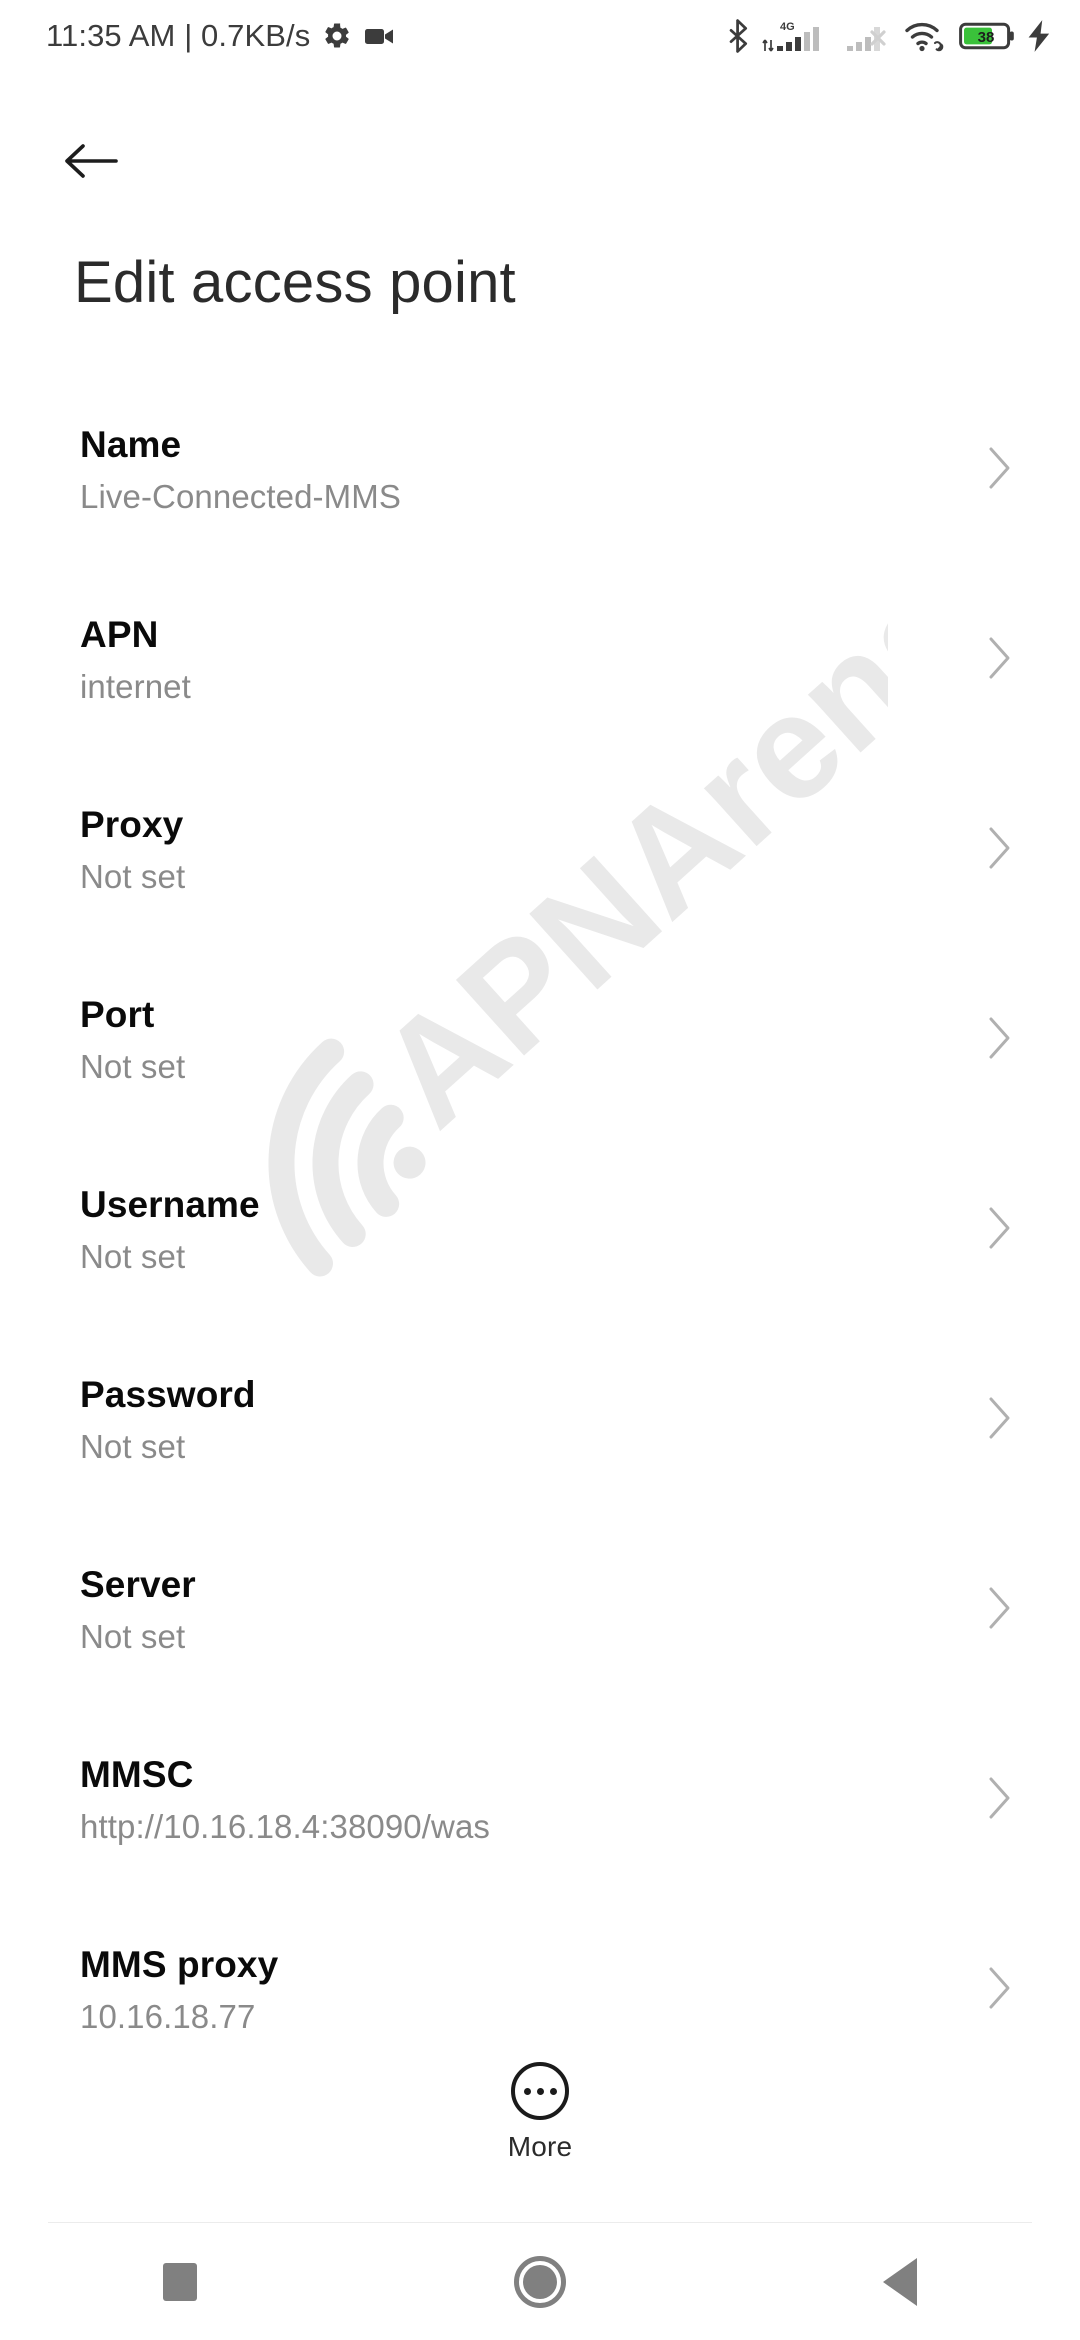 This screenshot has height=2340, width=1080. I want to click on battery-percent-label: 38, so click(986, 37).